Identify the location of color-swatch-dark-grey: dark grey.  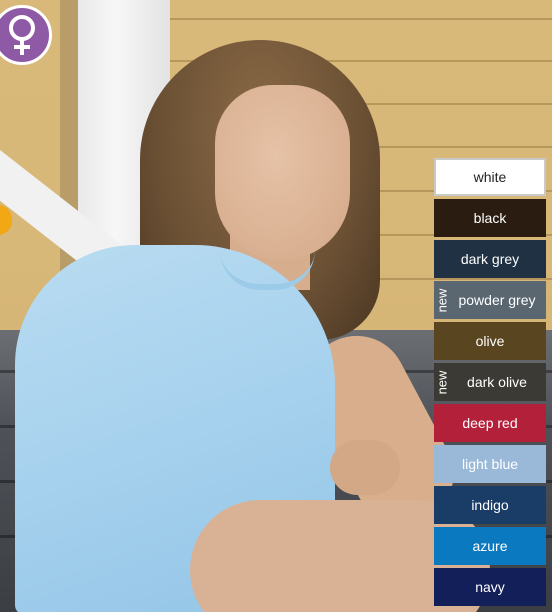
(490, 259).